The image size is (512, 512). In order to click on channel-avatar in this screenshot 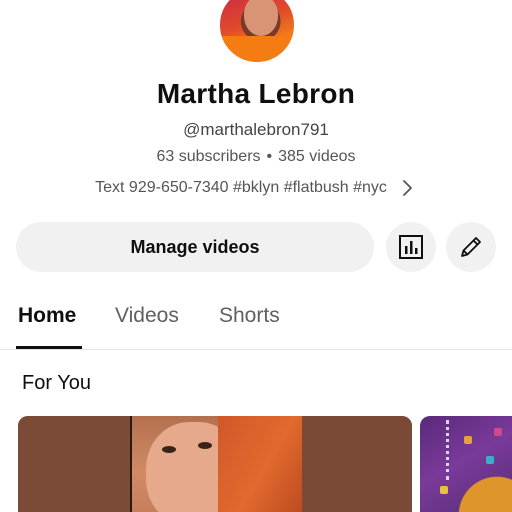, I will do `click(257, 32)`.